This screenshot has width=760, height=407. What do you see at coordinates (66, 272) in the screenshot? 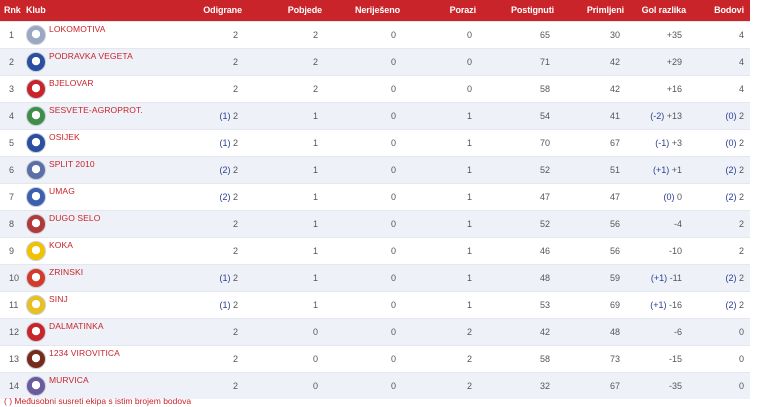
I see `club-name-link: ZRINSKI` at bounding box center [66, 272].